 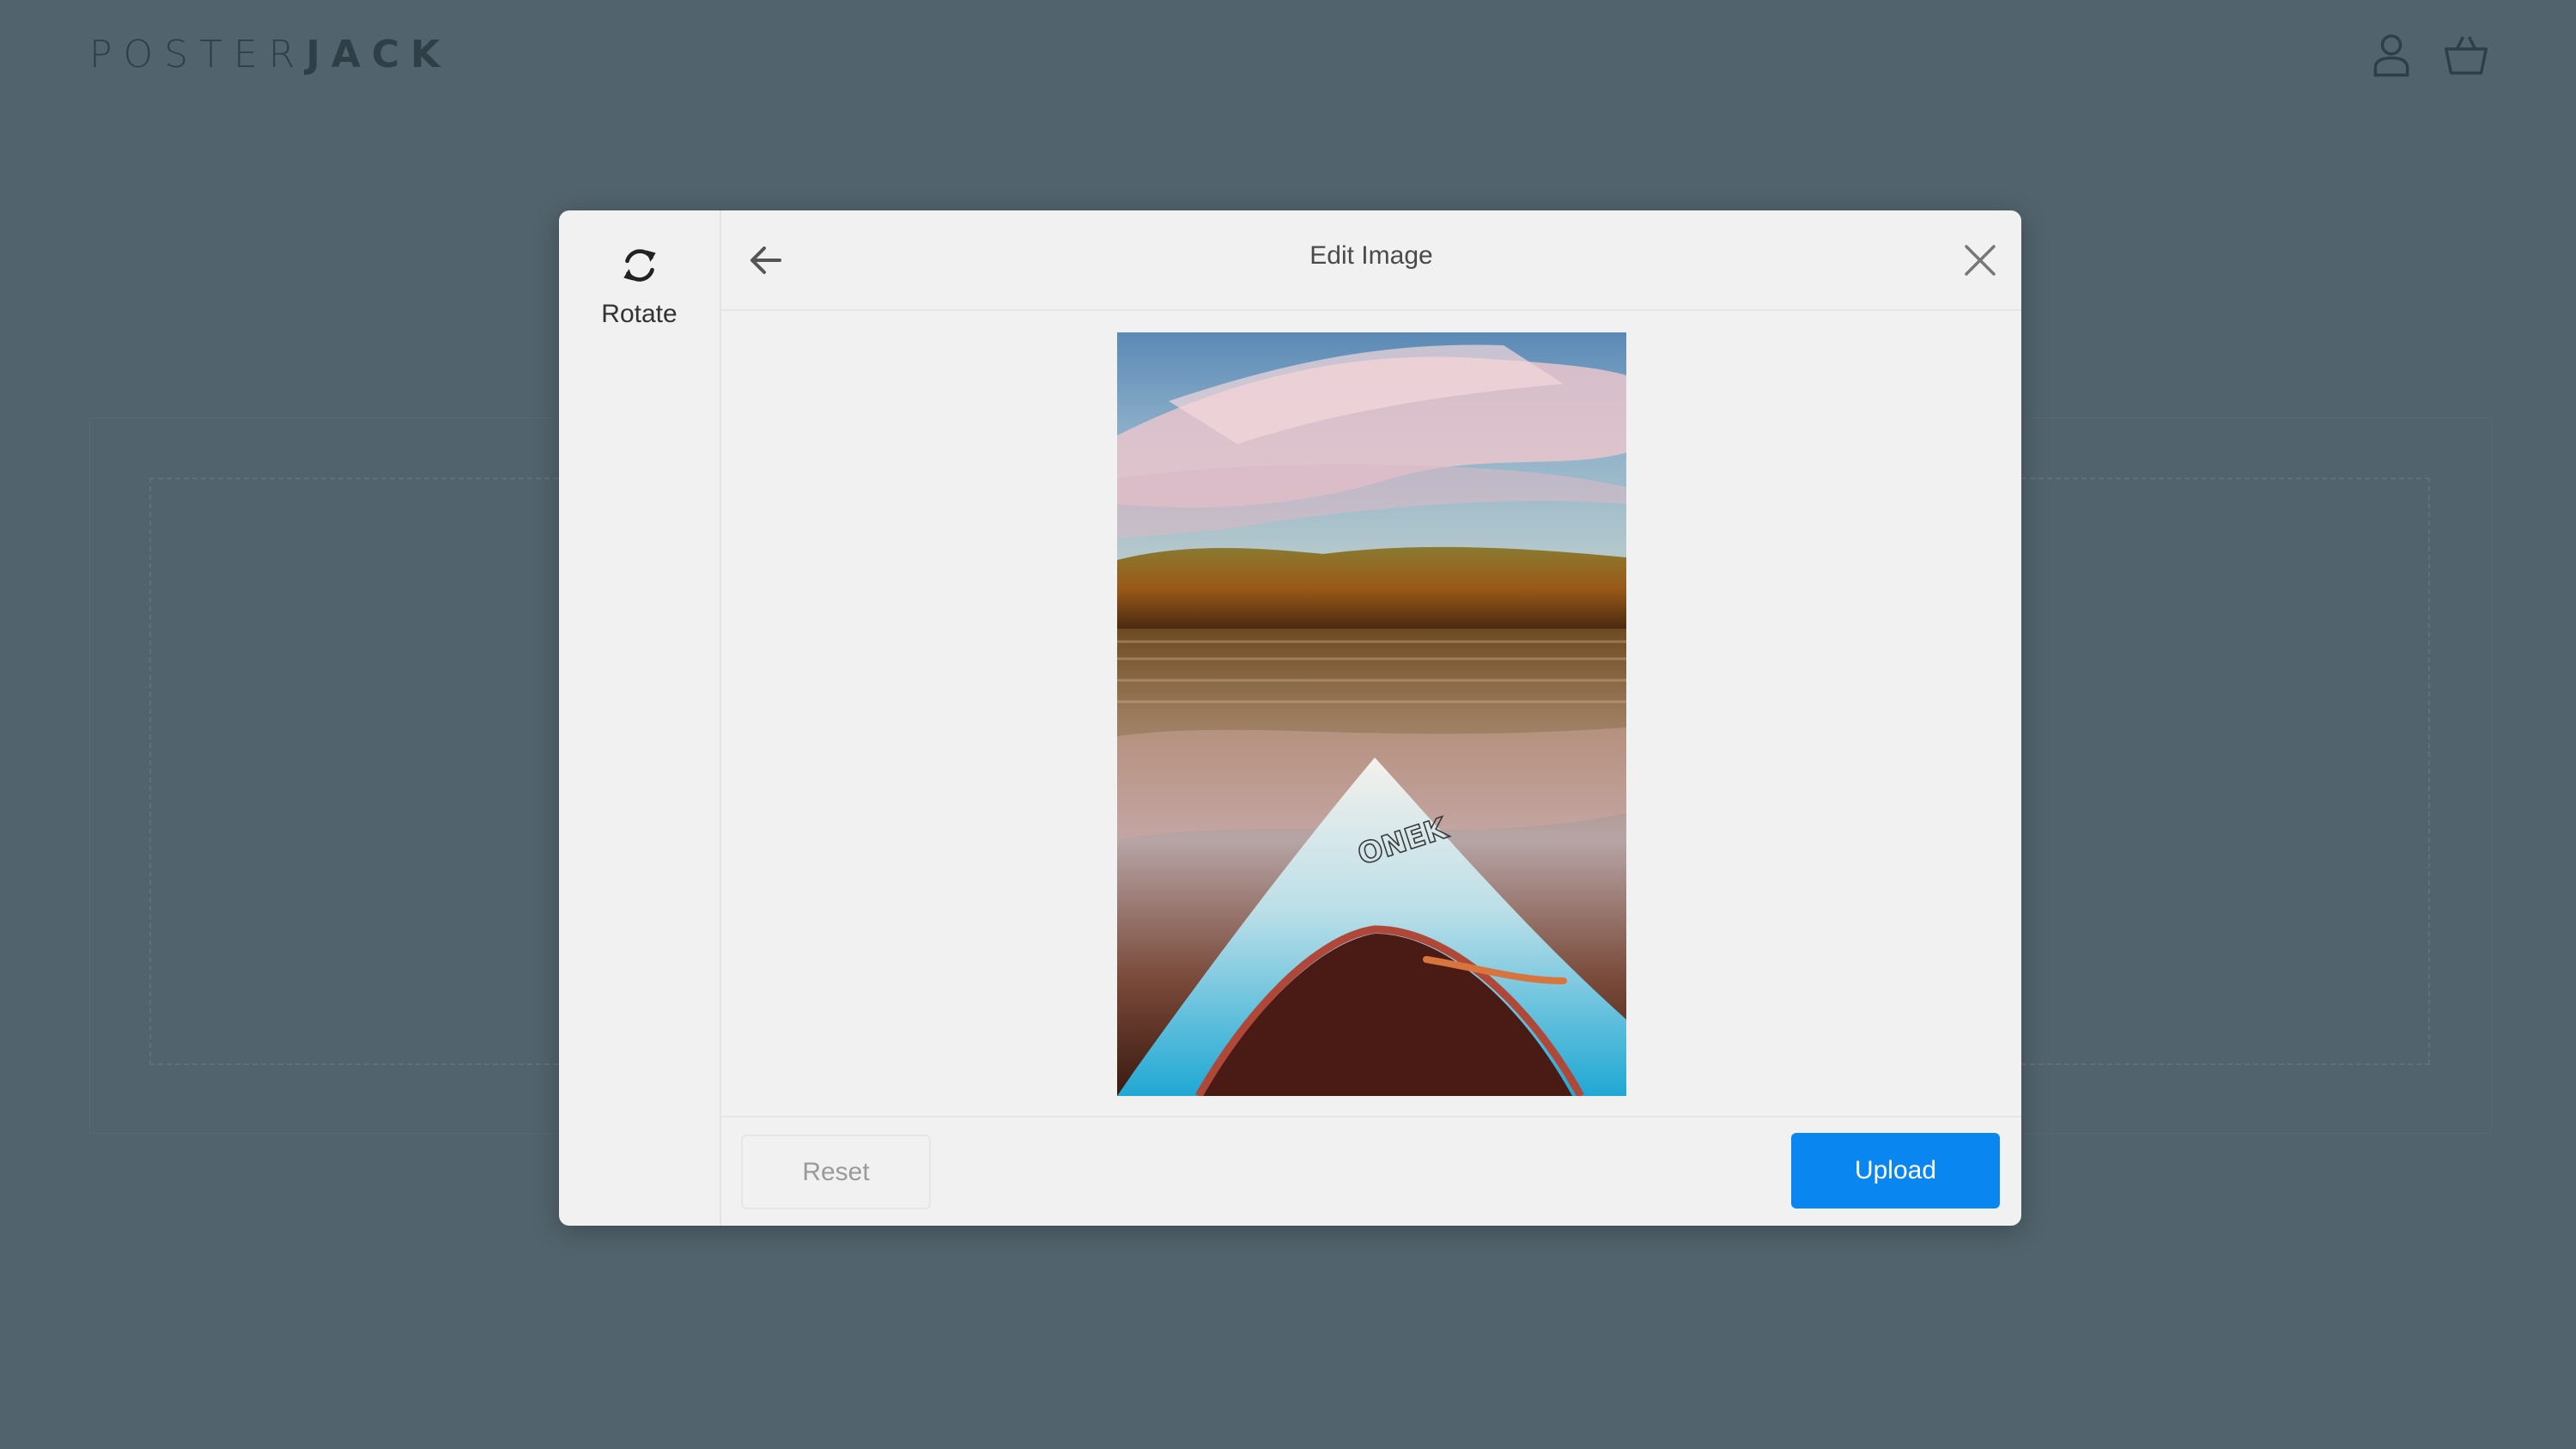 I want to click on rotate-icon, so click(x=640, y=265).